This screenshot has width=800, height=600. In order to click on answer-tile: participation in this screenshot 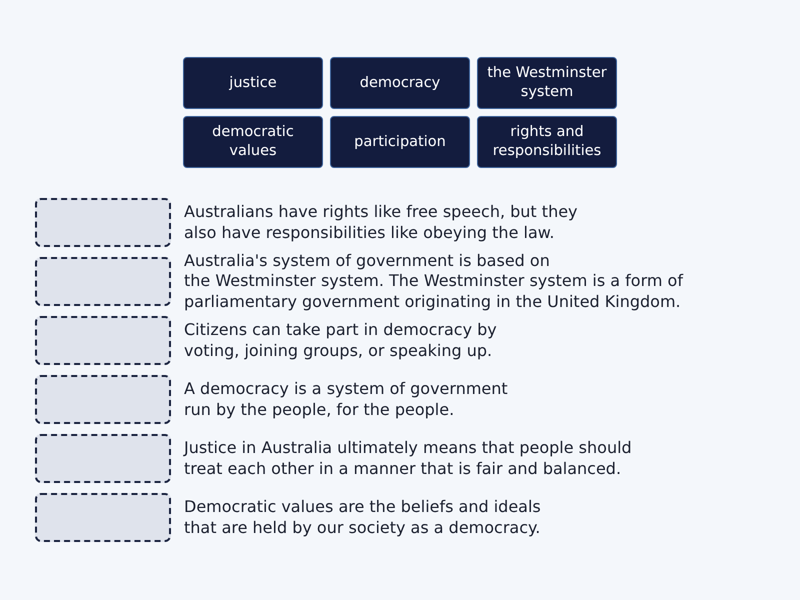, I will do `click(400, 142)`.